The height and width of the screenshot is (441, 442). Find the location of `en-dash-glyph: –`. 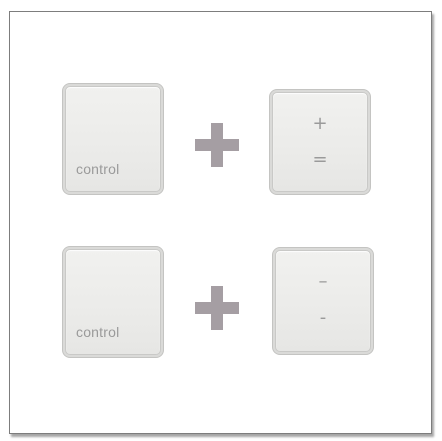

en-dash-glyph: – is located at coordinates (323, 281).